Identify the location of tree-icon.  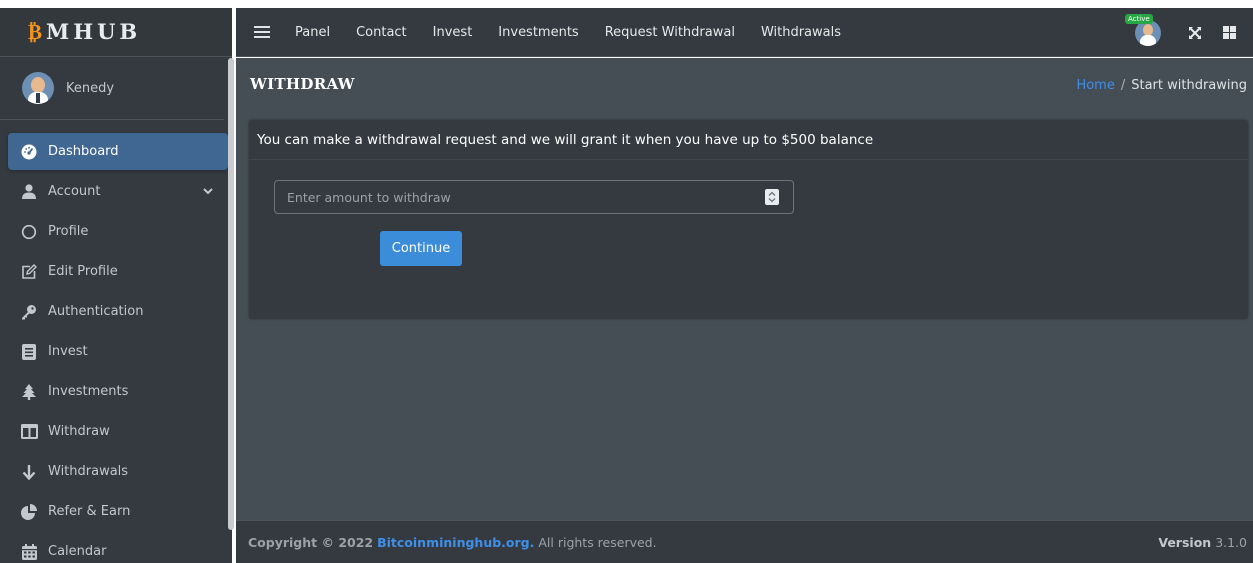
(29, 392).